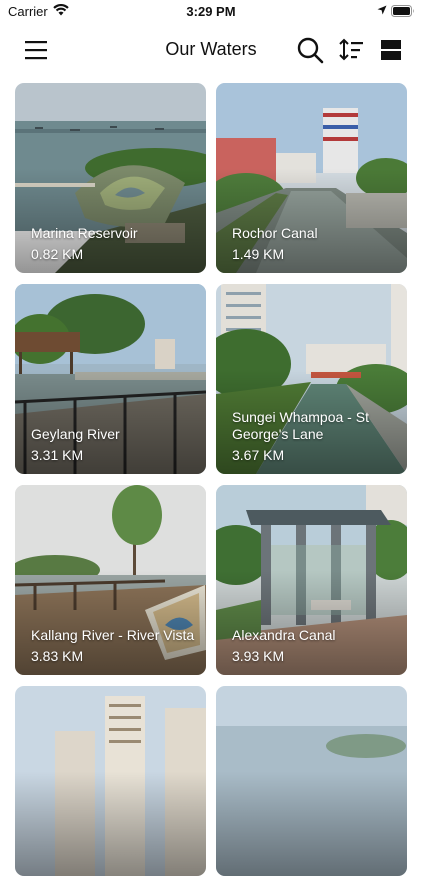  What do you see at coordinates (402, 11) in the screenshot?
I see `battery-icon` at bounding box center [402, 11].